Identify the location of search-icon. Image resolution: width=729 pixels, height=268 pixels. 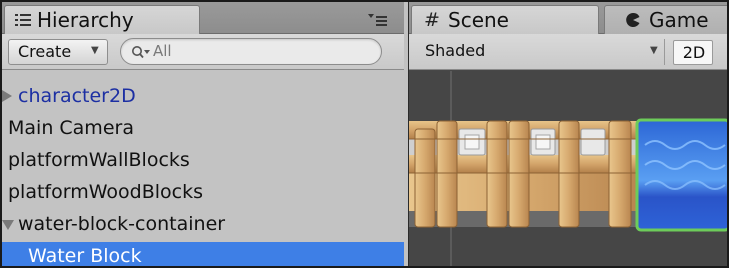
(141, 52).